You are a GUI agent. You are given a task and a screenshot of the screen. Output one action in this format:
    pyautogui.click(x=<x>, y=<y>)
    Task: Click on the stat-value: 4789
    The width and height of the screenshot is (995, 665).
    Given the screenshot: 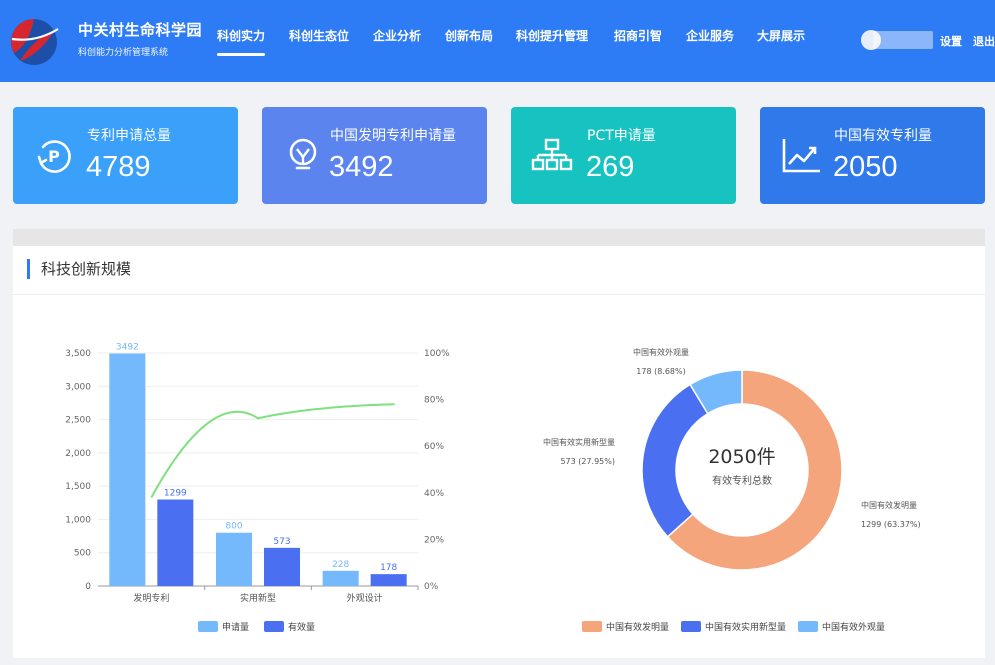 What is the action you would take?
    pyautogui.click(x=118, y=167)
    